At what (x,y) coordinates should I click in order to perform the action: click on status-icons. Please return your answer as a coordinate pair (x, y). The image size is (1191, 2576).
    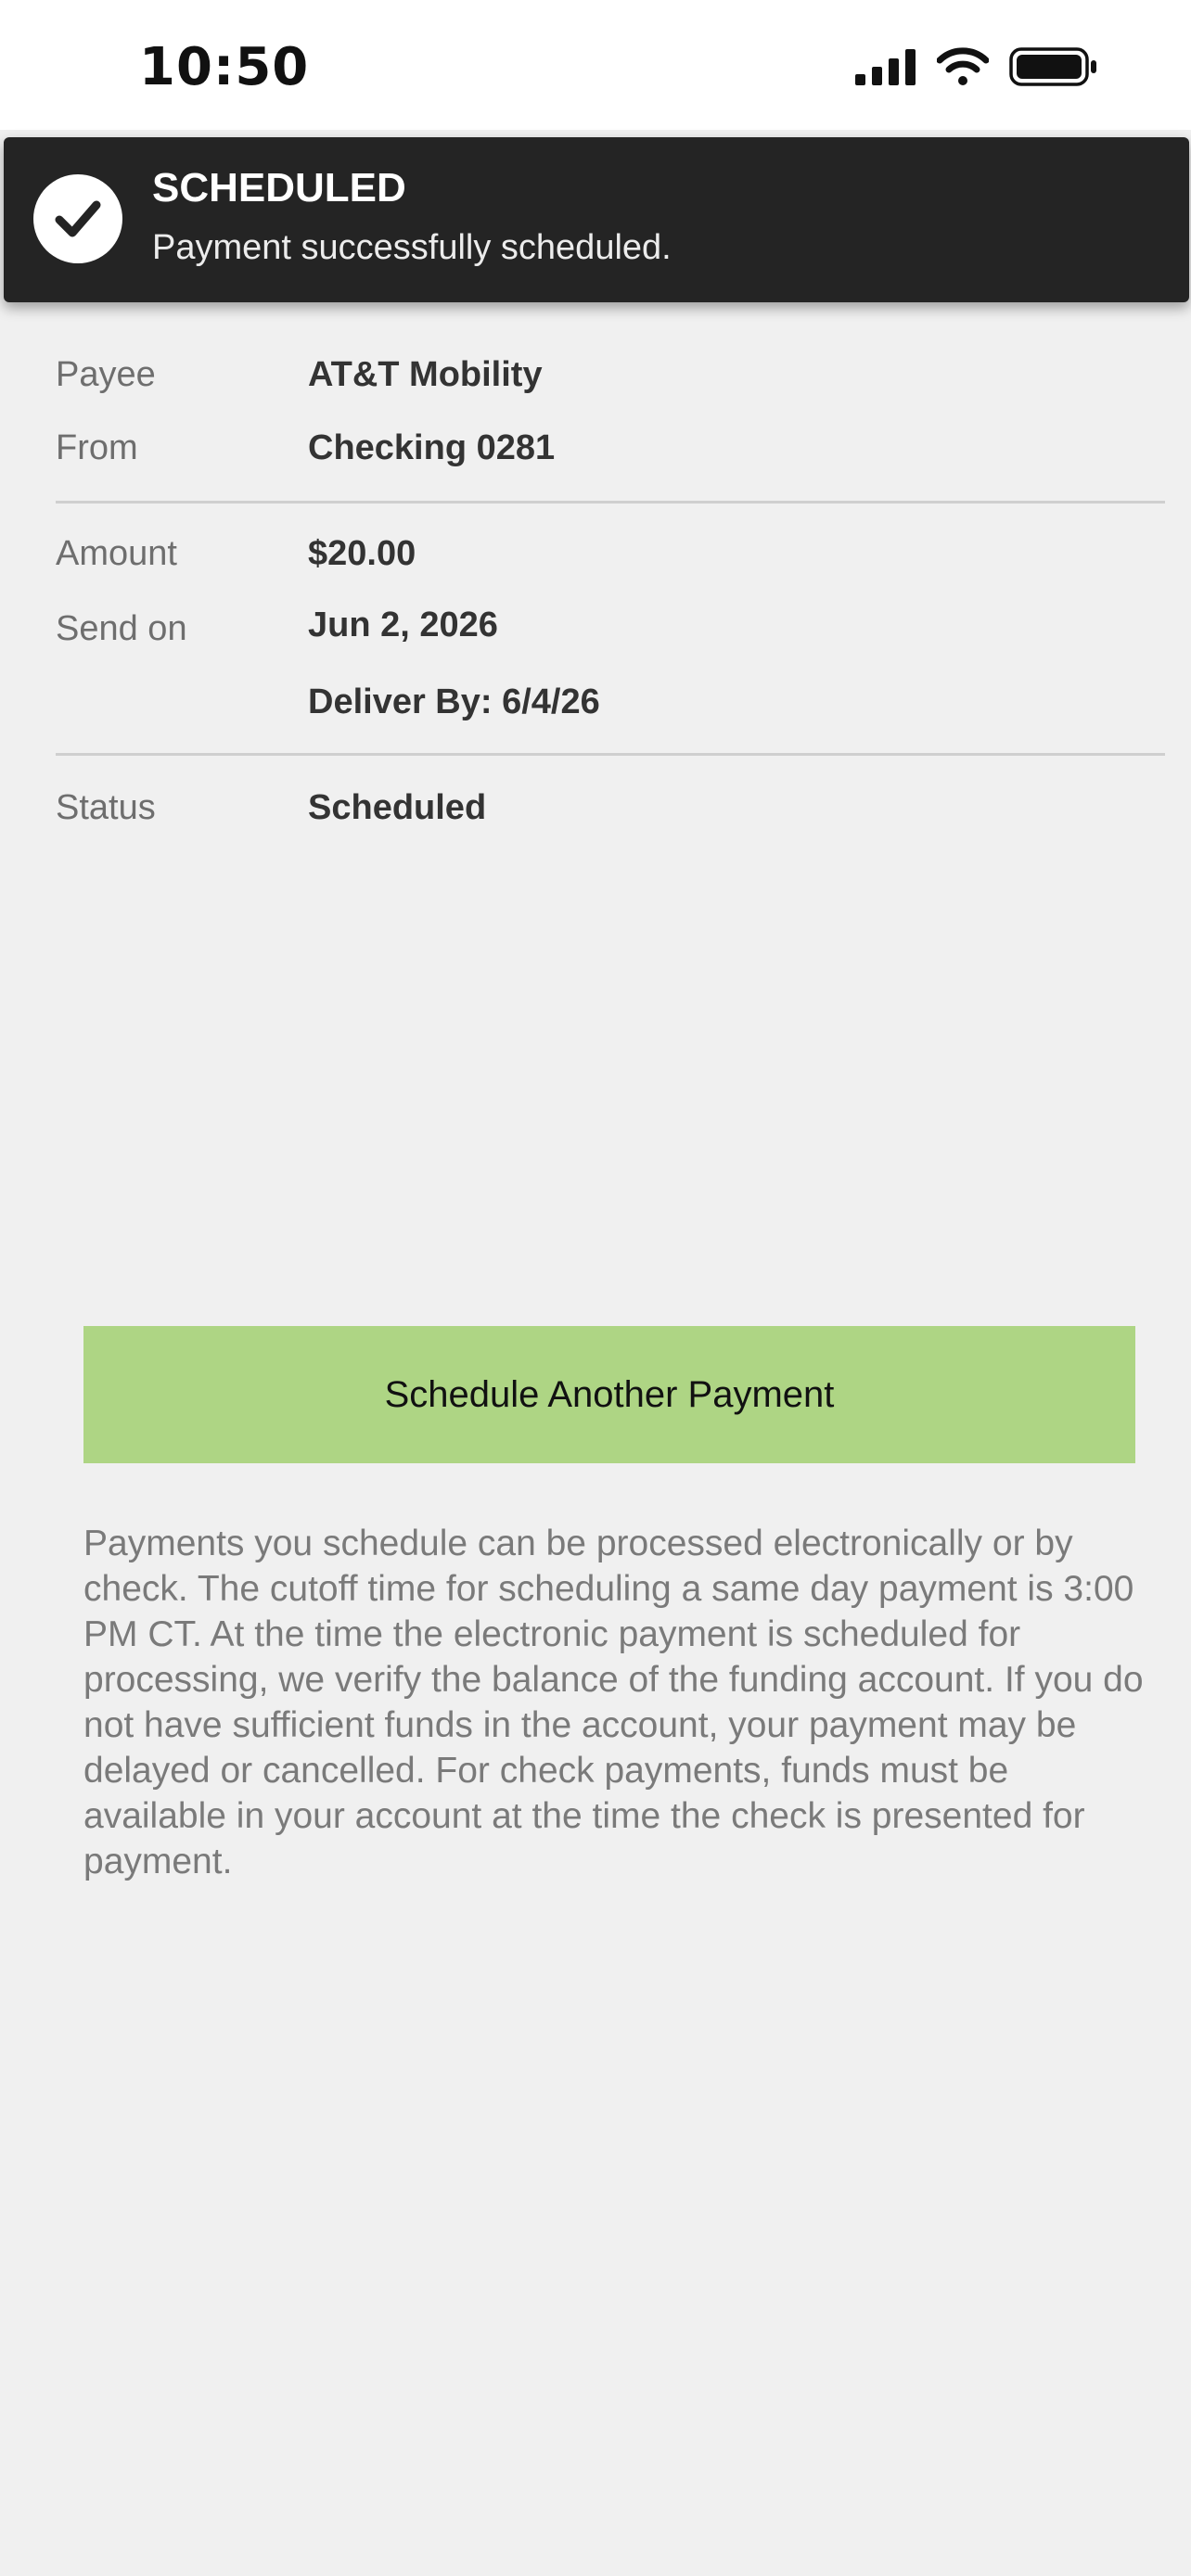
    Looking at the image, I should click on (977, 66).